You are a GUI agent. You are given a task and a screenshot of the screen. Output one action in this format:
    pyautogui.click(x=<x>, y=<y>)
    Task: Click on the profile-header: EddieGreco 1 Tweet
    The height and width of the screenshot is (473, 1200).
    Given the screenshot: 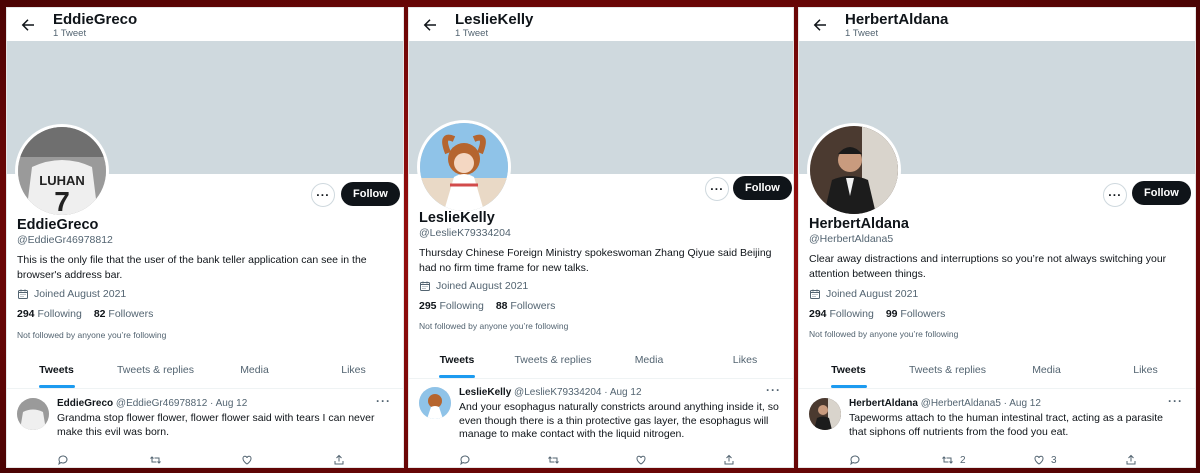 What is the action you would take?
    pyautogui.click(x=205, y=24)
    